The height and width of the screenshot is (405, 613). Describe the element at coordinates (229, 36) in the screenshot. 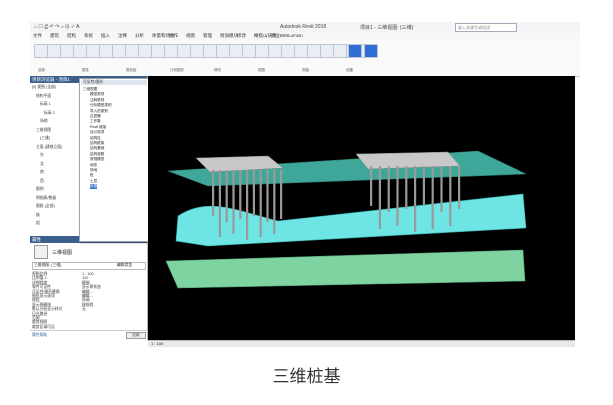

I see `ribbon-tab: 附加模块` at that location.